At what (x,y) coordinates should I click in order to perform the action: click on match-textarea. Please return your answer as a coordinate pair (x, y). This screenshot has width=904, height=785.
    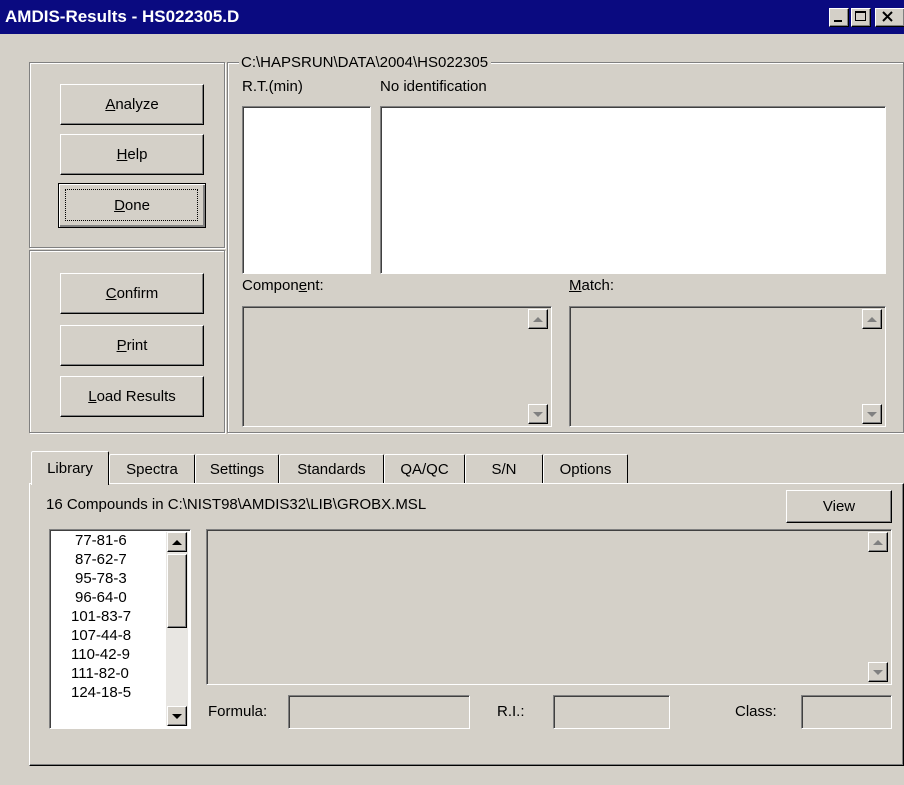
    Looking at the image, I should click on (727, 366).